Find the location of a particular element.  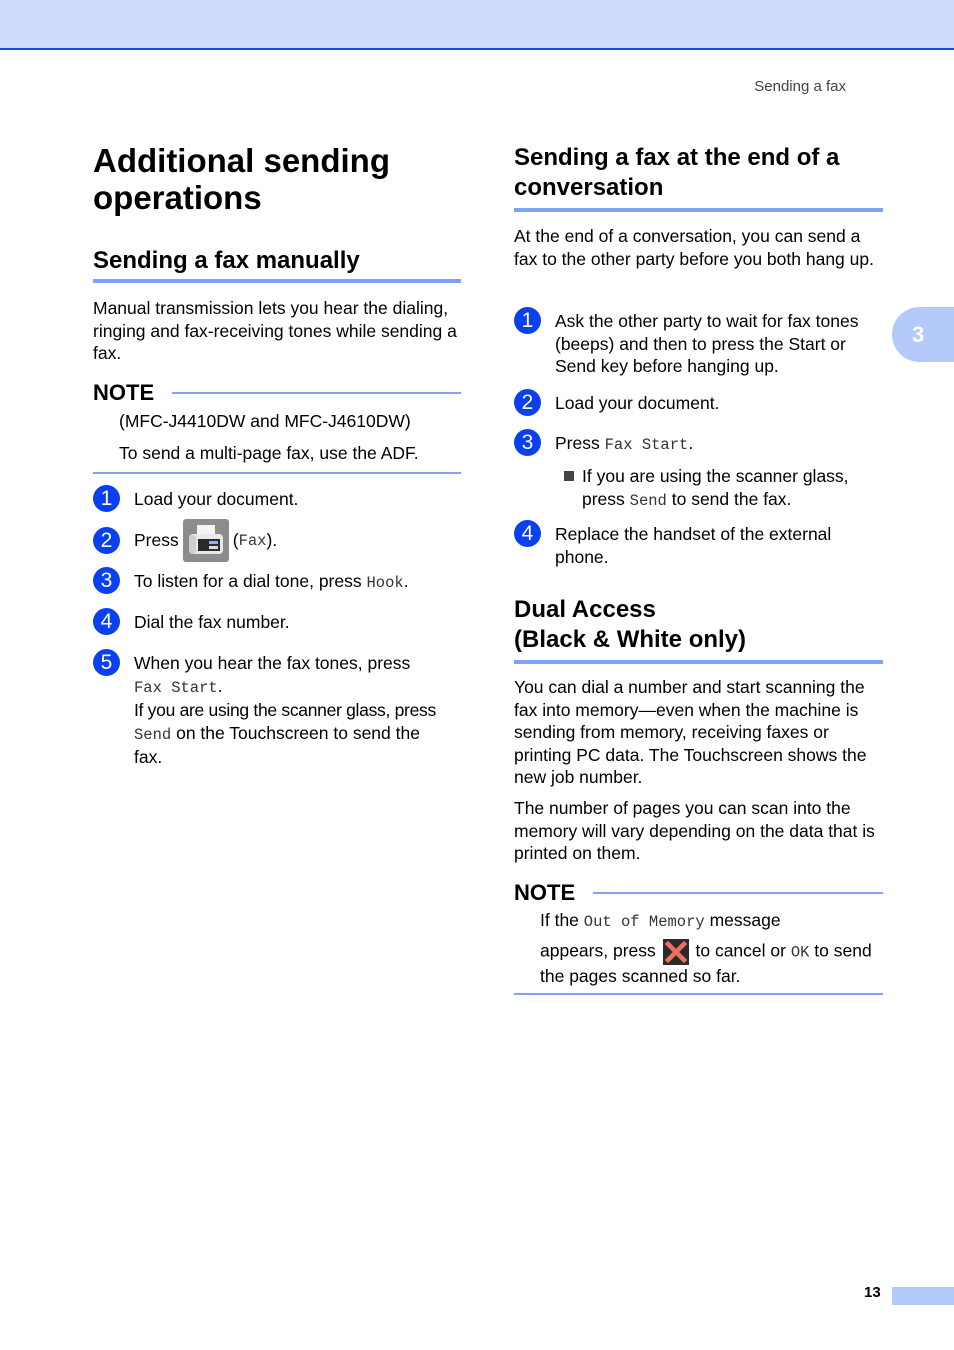

page-number: 13 is located at coordinates (872, 1292).